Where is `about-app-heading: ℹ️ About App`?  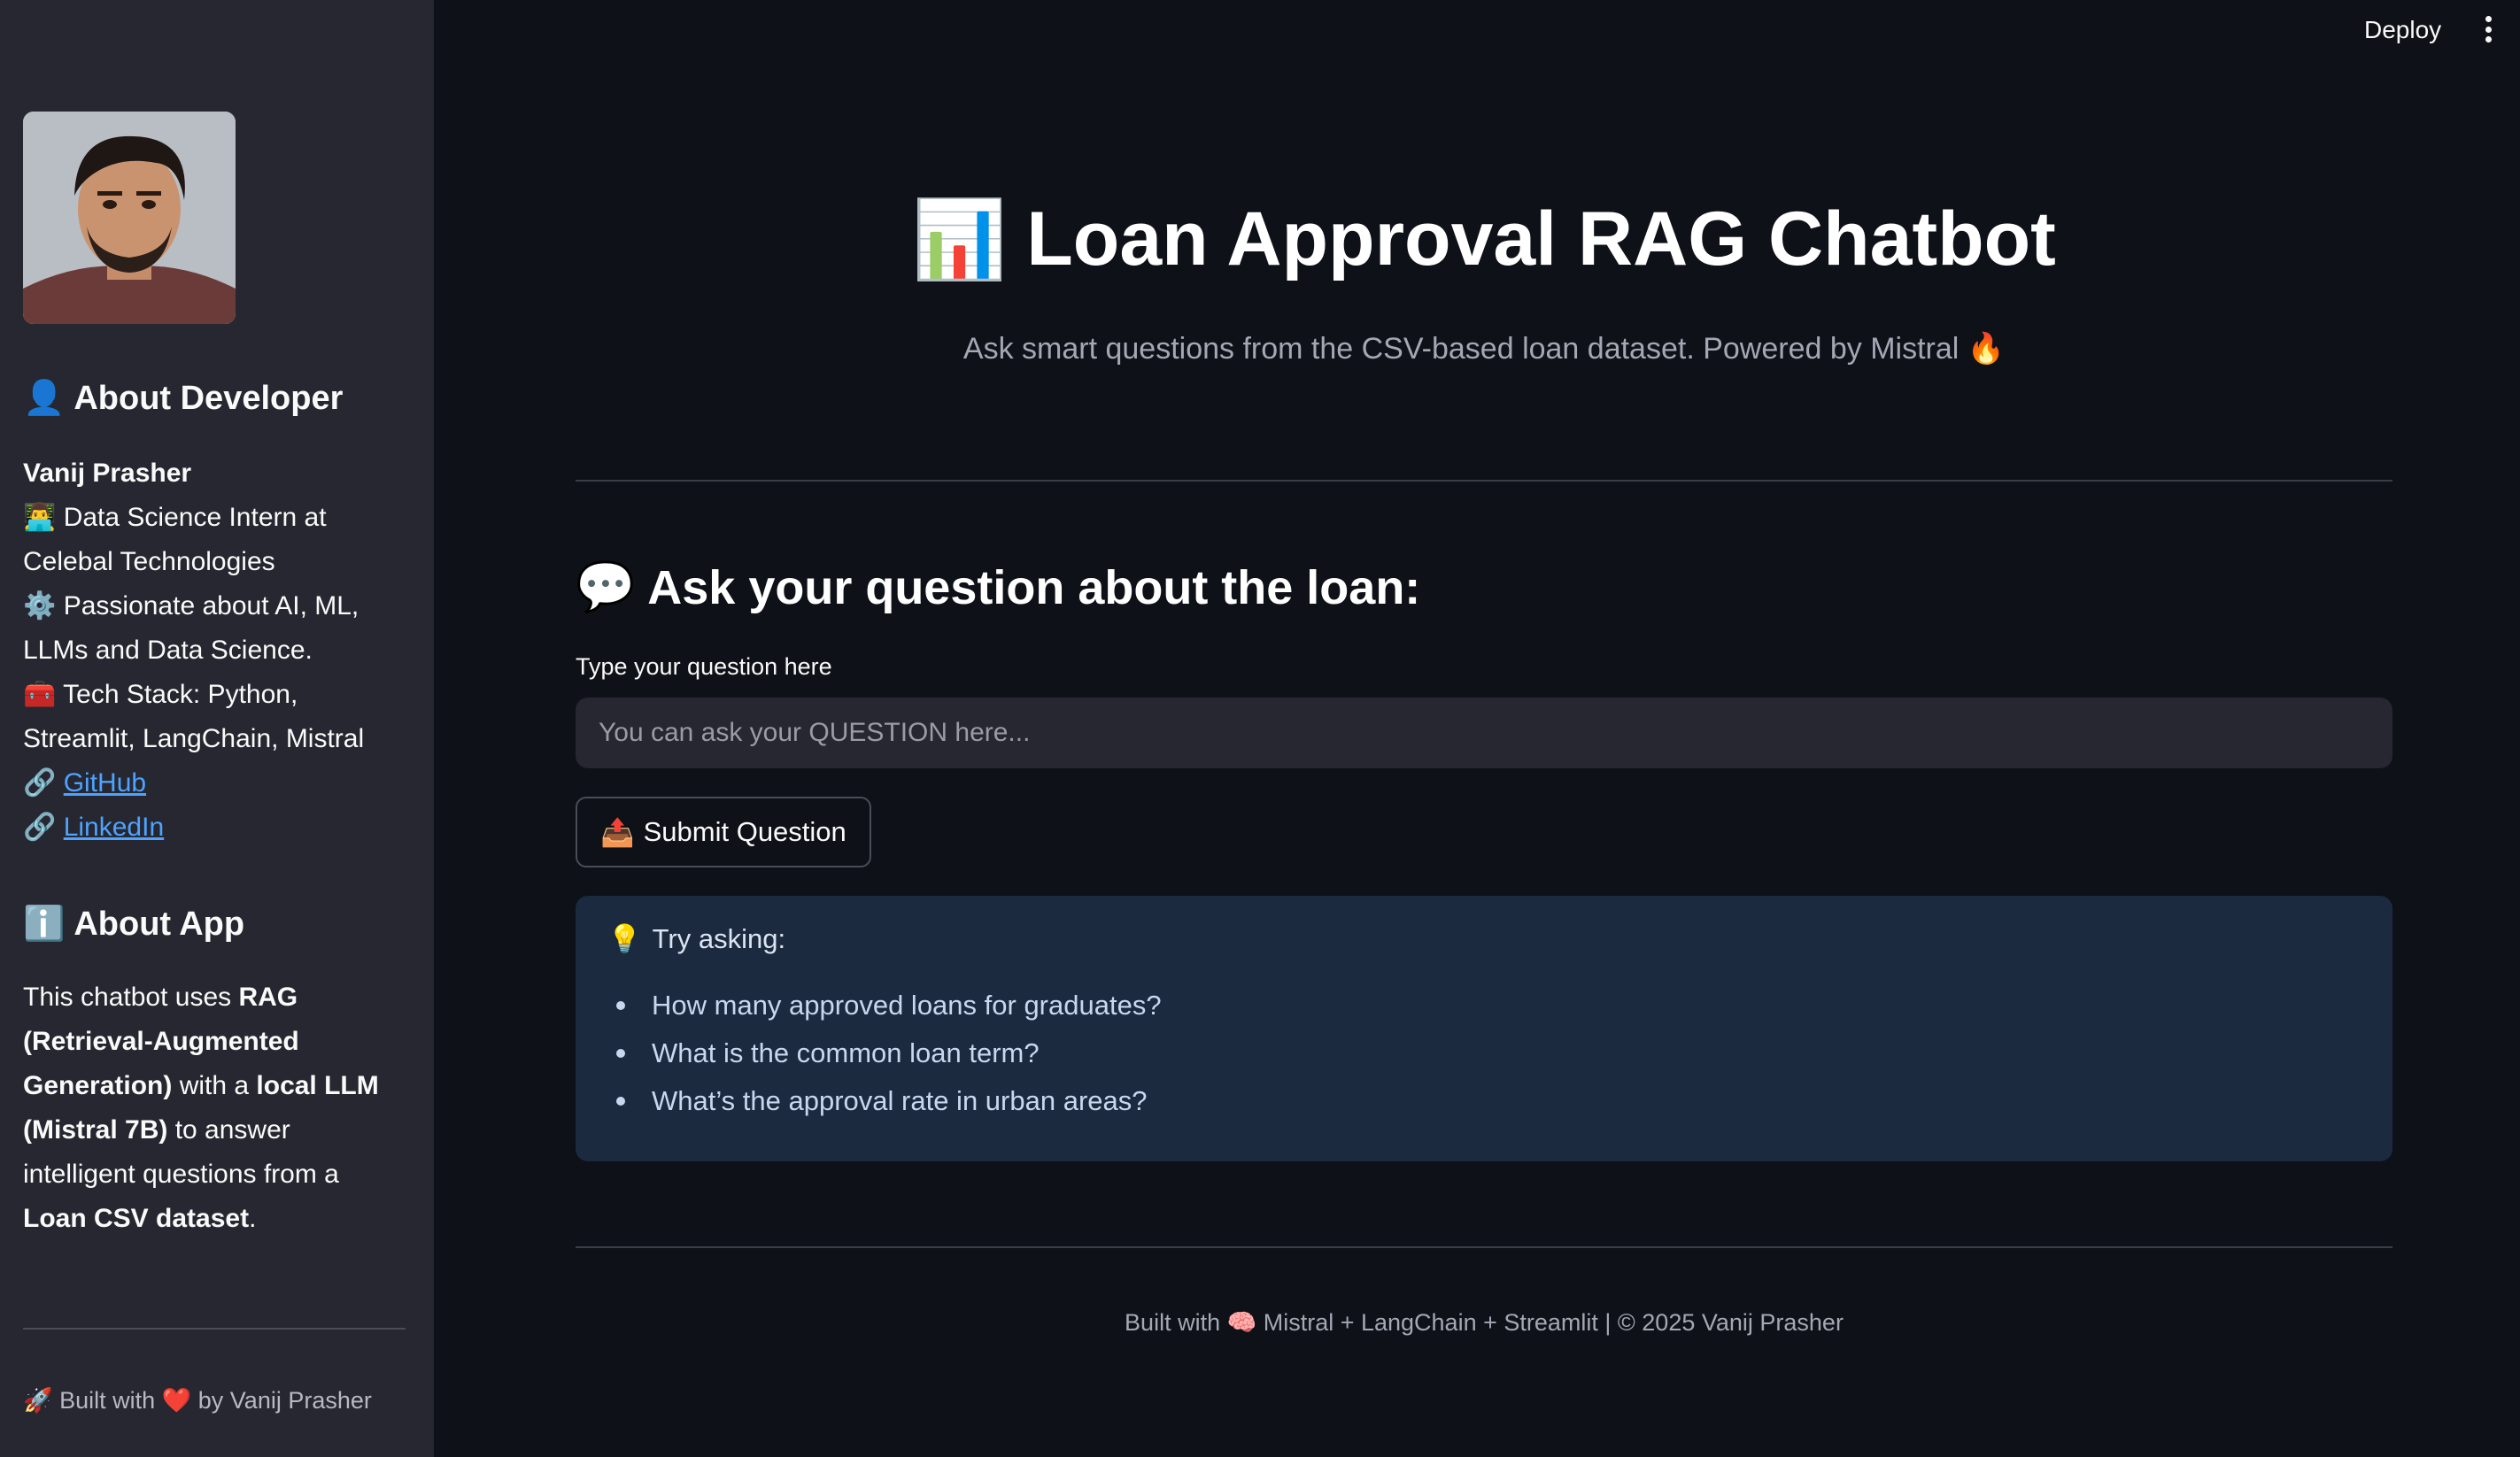 about-app-heading: ℹ️ About App is located at coordinates (133, 924).